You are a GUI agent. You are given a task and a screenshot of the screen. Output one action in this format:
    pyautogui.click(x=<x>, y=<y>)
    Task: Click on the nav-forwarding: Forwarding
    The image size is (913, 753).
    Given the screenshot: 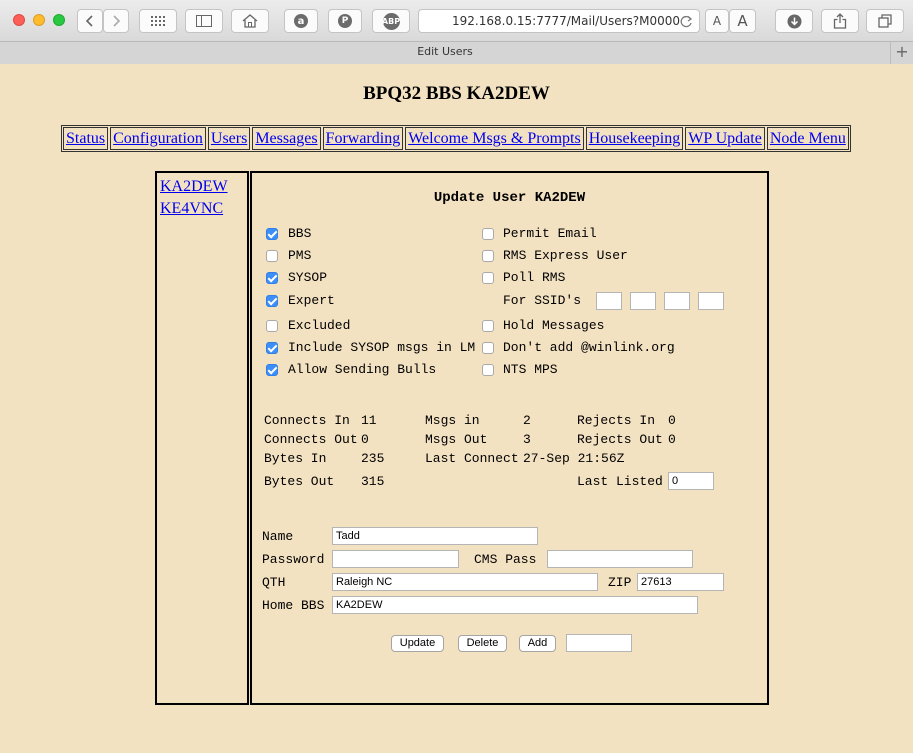 What is the action you would take?
    pyautogui.click(x=363, y=138)
    